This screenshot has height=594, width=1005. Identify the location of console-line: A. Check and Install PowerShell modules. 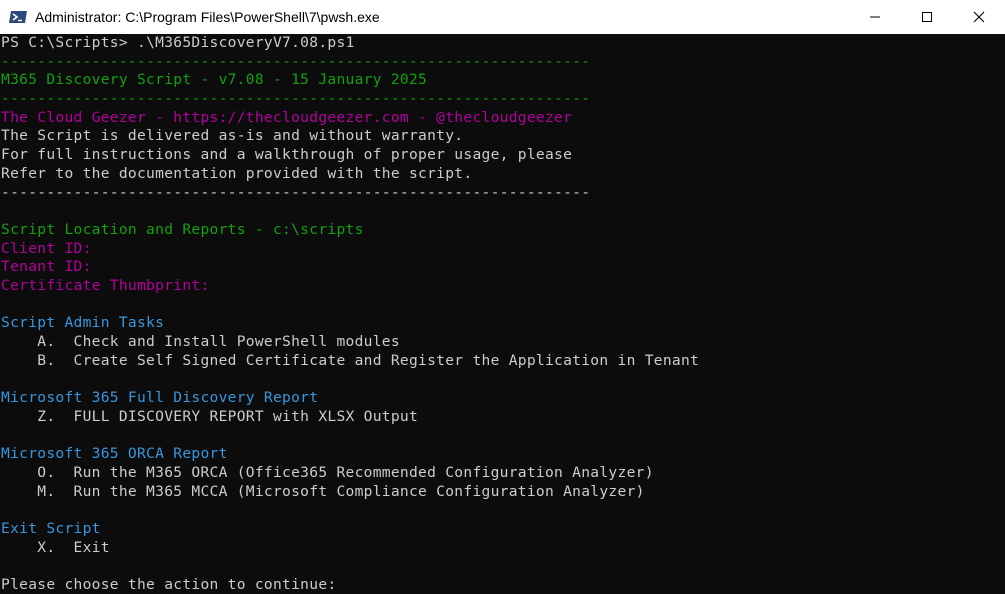
(200, 341).